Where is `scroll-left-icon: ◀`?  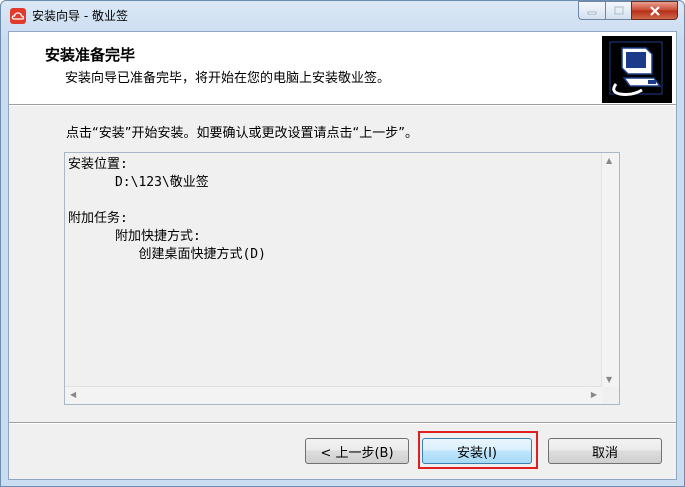 scroll-left-icon: ◀ is located at coordinates (73, 394).